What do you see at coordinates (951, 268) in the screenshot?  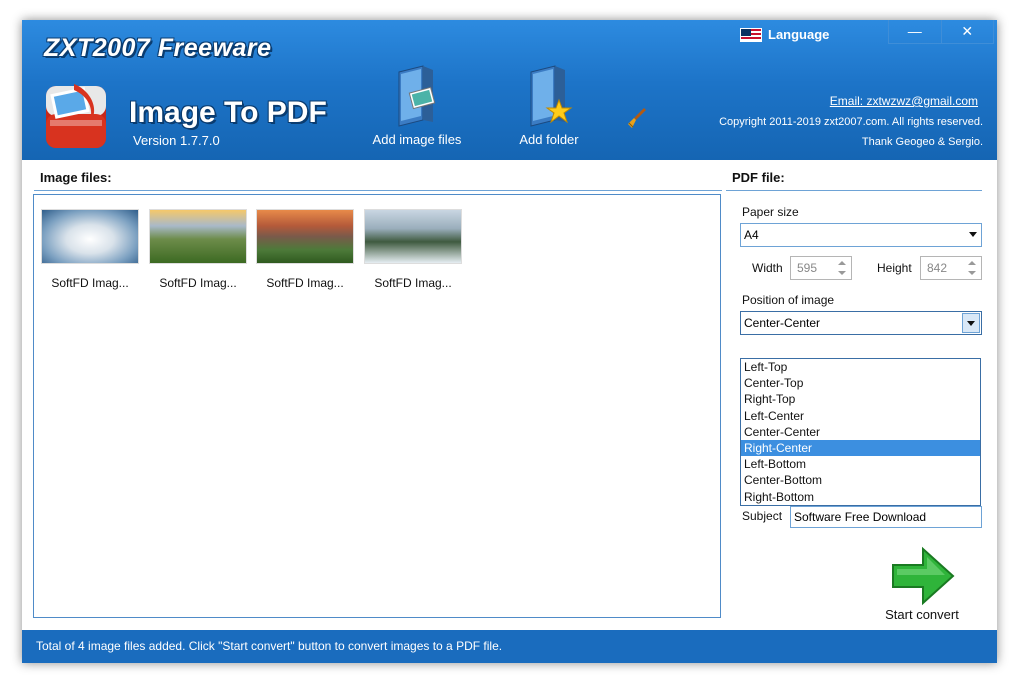 I see `height-stepper: 842` at bounding box center [951, 268].